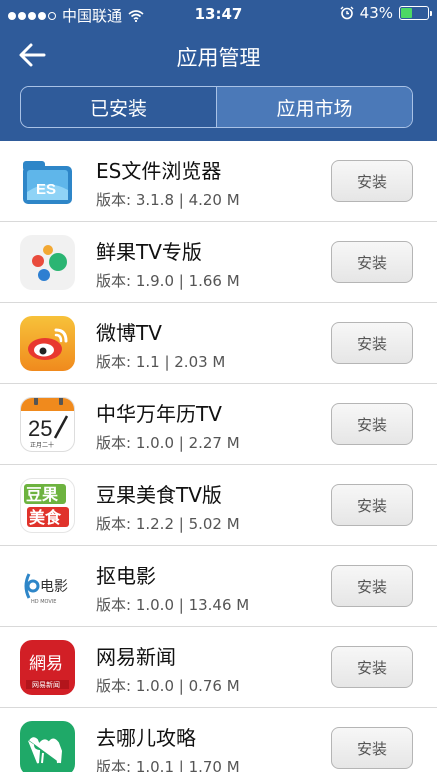 Image resolution: width=437 pixels, height=772 pixels. I want to click on status-right: 43%, so click(386, 13).